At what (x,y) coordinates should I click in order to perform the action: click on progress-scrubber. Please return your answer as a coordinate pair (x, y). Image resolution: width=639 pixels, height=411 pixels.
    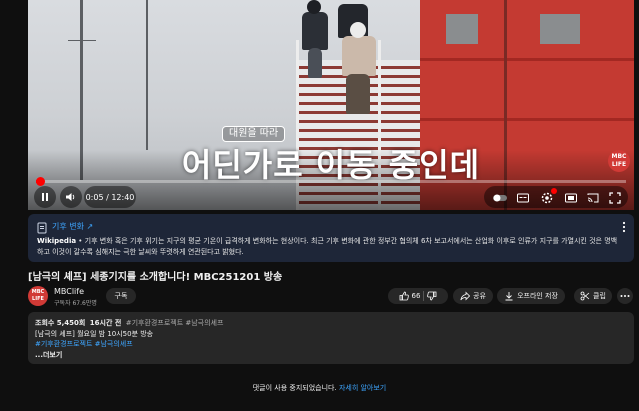
    Looking at the image, I should click on (40, 181).